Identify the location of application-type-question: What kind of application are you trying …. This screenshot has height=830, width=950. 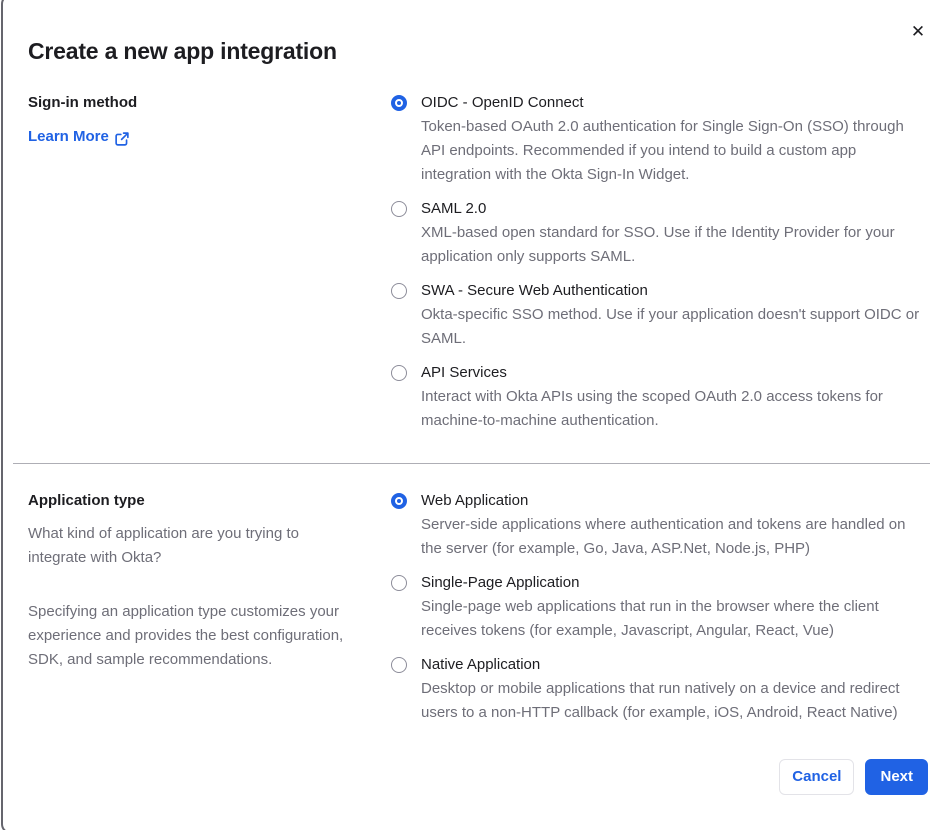
(163, 545).